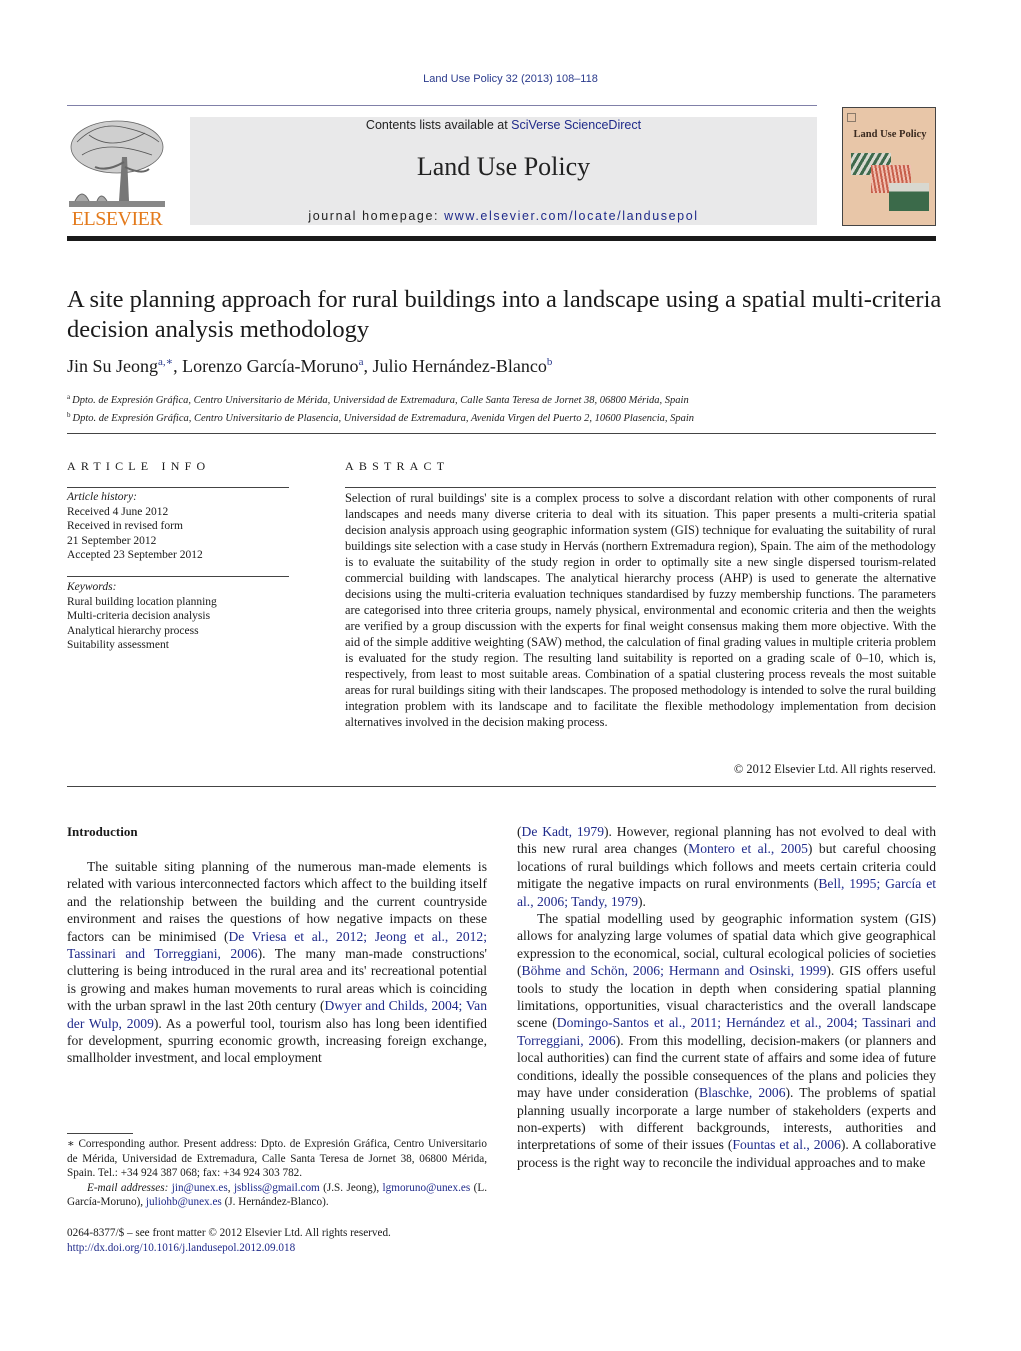 Image resolution: width=1021 pixels, height=1351 pixels. What do you see at coordinates (742, 1092) in the screenshot?
I see `citation-link: Blaschke, 2006` at bounding box center [742, 1092].